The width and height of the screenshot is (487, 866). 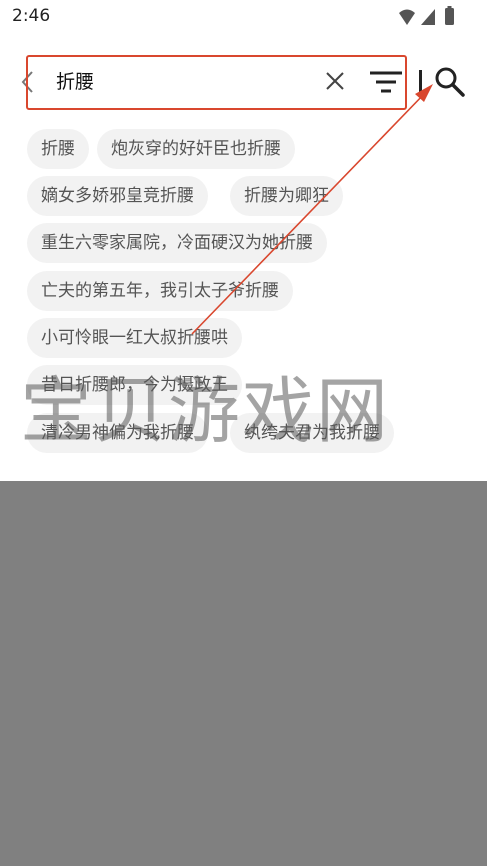 I want to click on status-time: 2:46, so click(x=31, y=16).